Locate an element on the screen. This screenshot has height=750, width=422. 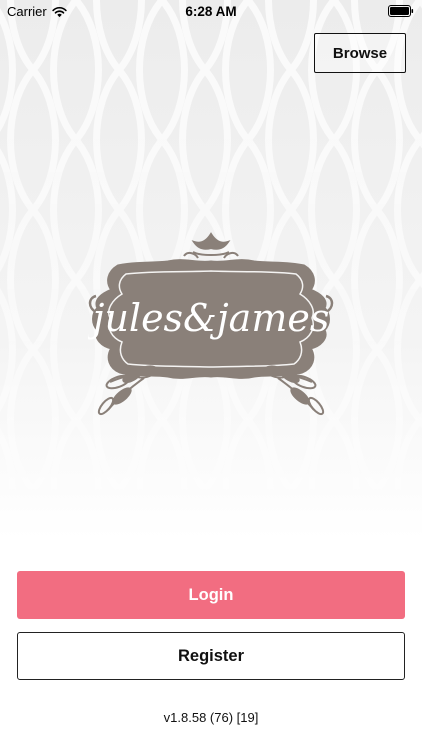
flower-crest-icon is located at coordinates (211, 245).